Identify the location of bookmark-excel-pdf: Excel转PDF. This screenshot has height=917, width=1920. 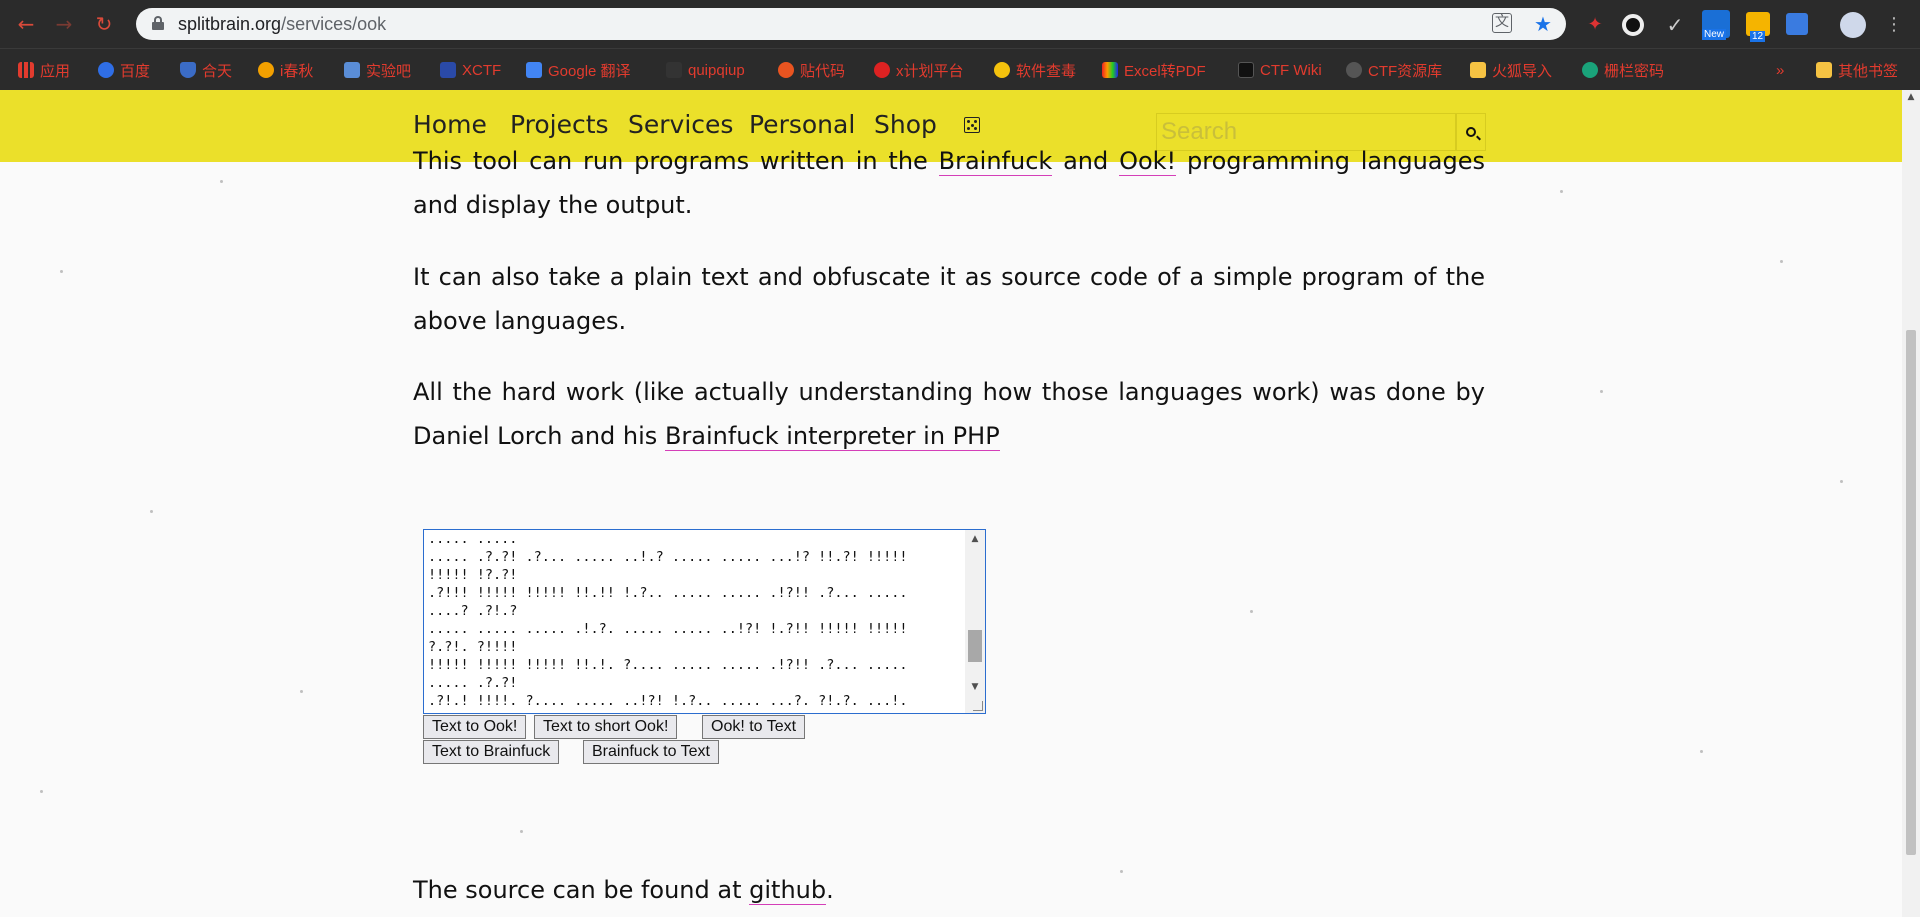
(1154, 70).